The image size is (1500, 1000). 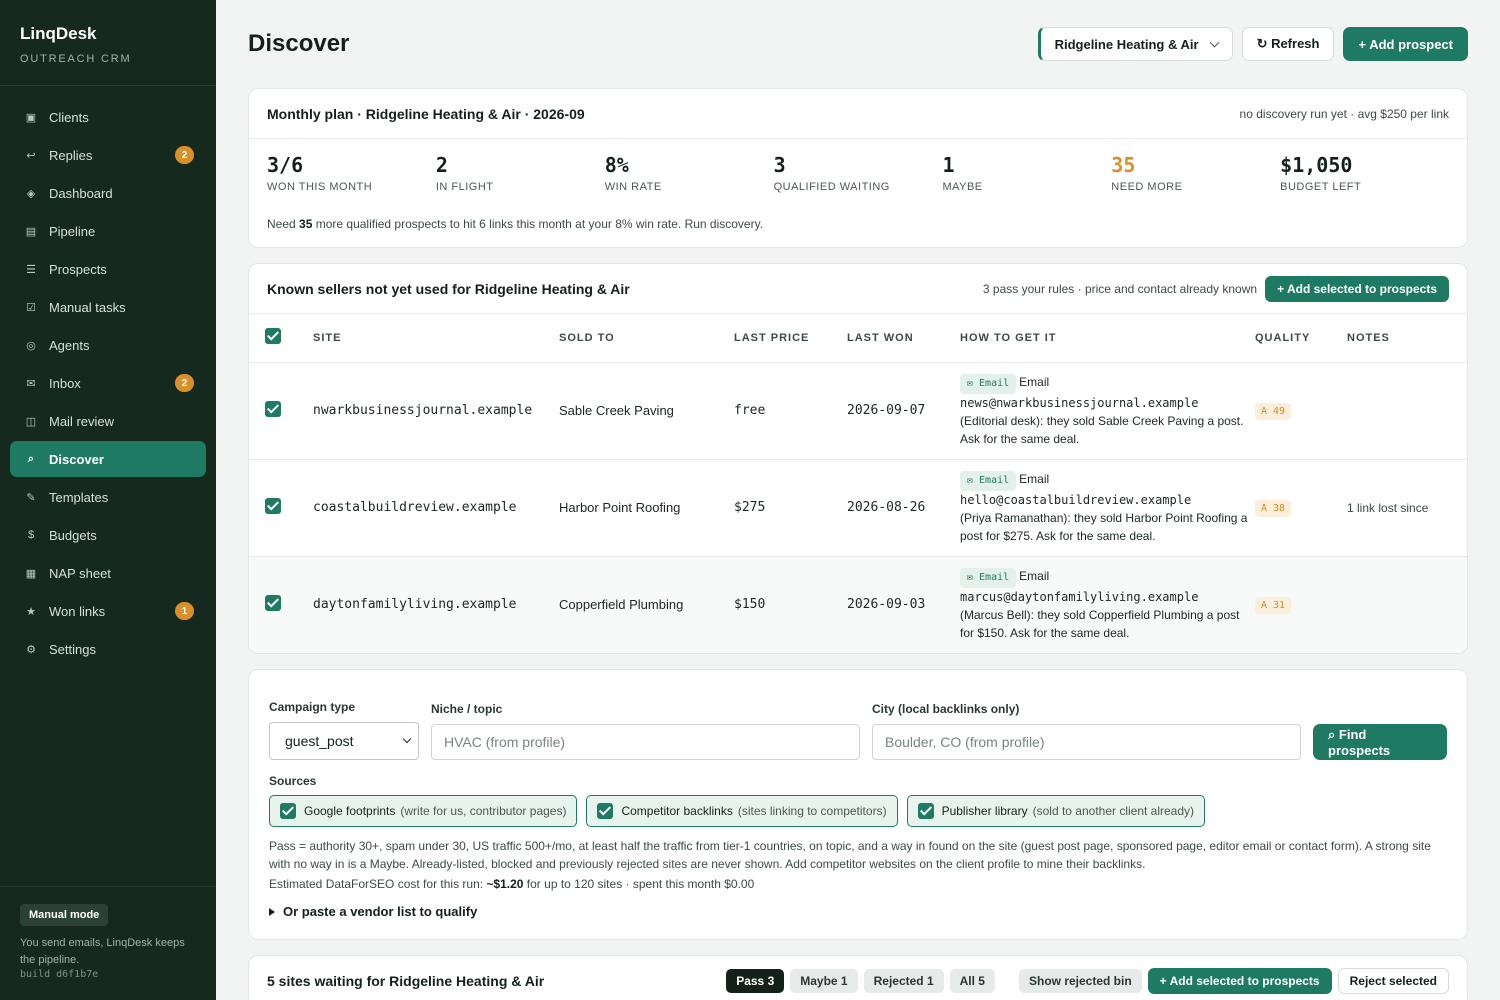 I want to click on cost-value: ~$1.20, so click(x=505, y=884).